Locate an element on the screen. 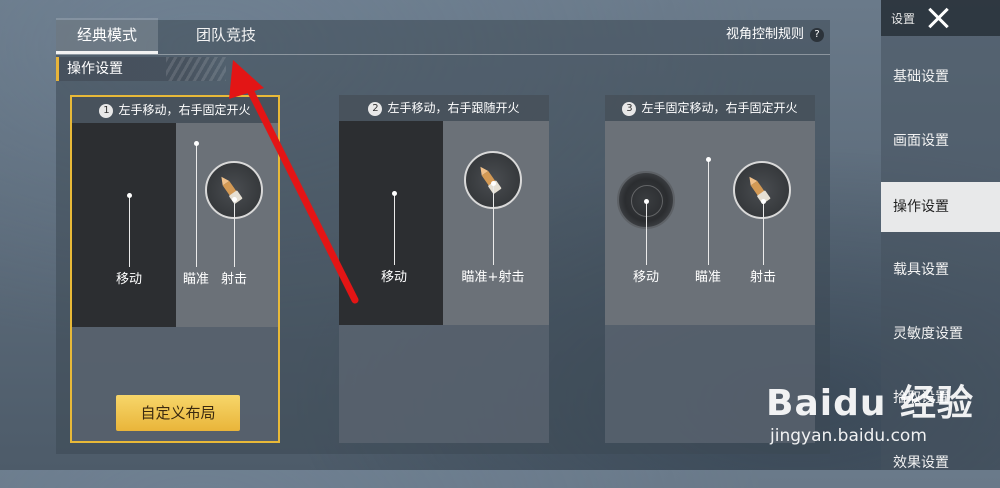 This screenshot has height=488, width=1000. card-1-number: 1 is located at coordinates (106, 110).